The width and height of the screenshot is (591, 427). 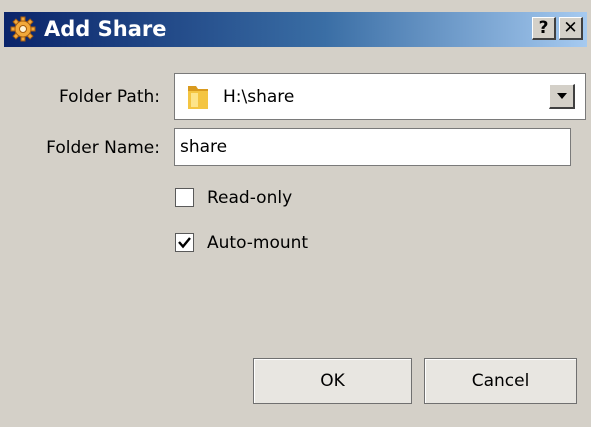 I want to click on folder-name-input: share, so click(x=372, y=147).